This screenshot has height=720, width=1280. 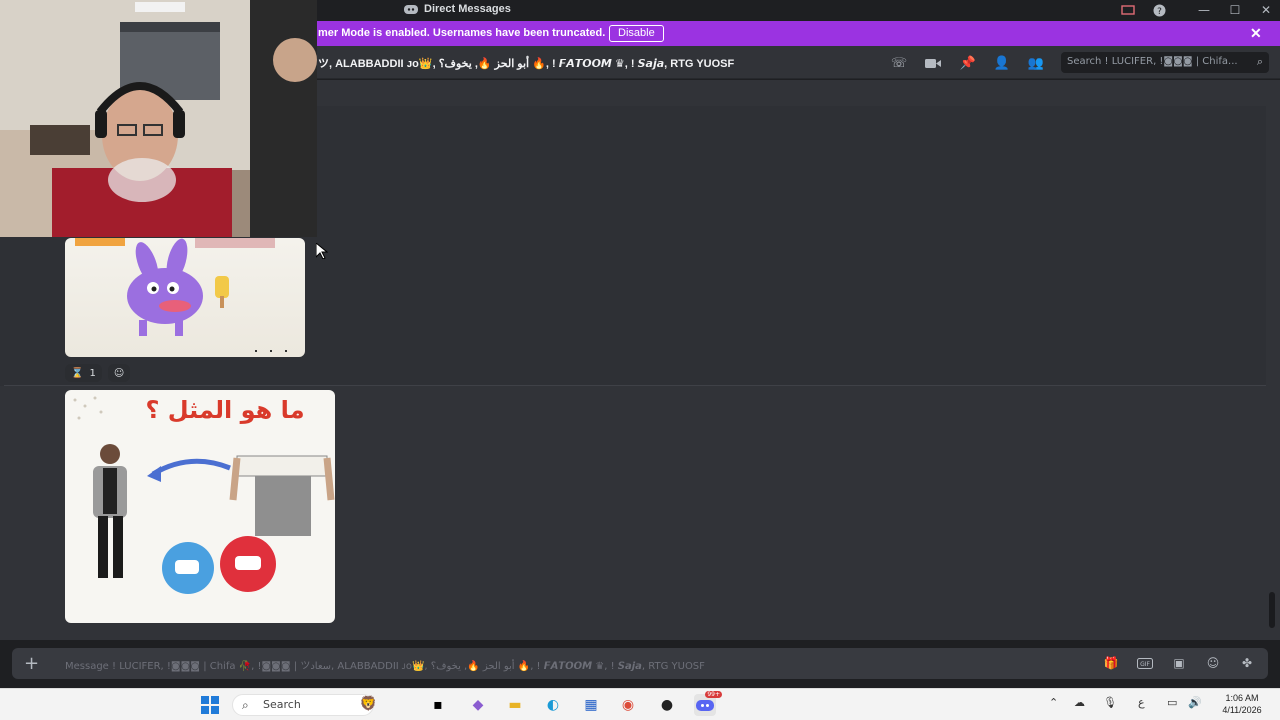 What do you see at coordinates (1002, 63) in the screenshot?
I see `add-friends-icon: 👤` at bounding box center [1002, 63].